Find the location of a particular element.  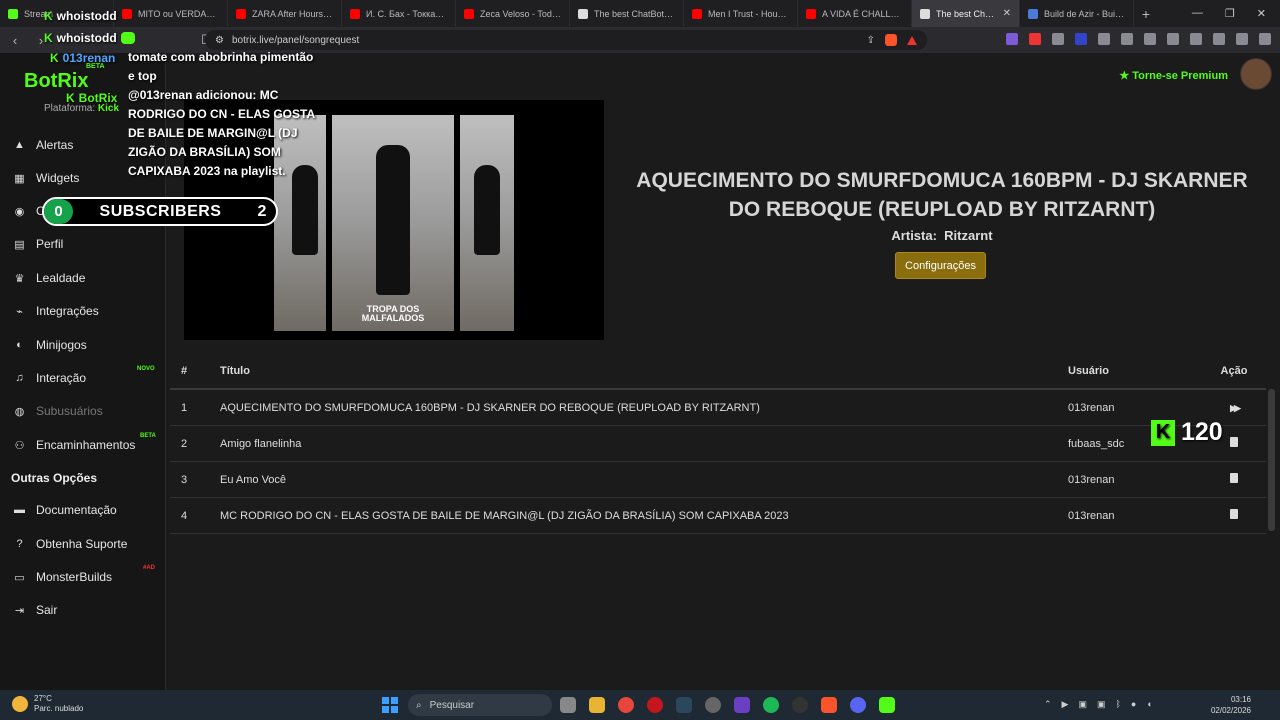

nav-badge: BETA is located at coordinates (148, 436).